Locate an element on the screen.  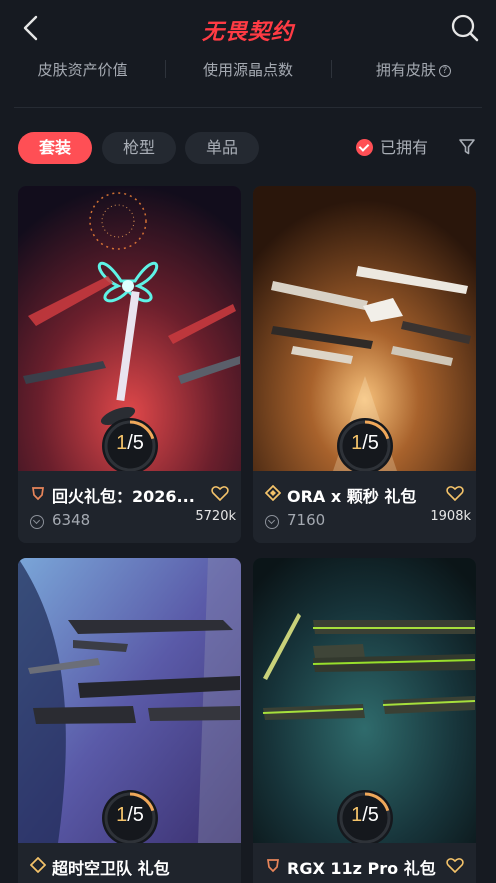
stats-bar: 皮肤资产价值 使用源晶点数 拥有皮肤? is located at coordinates (248, 71).